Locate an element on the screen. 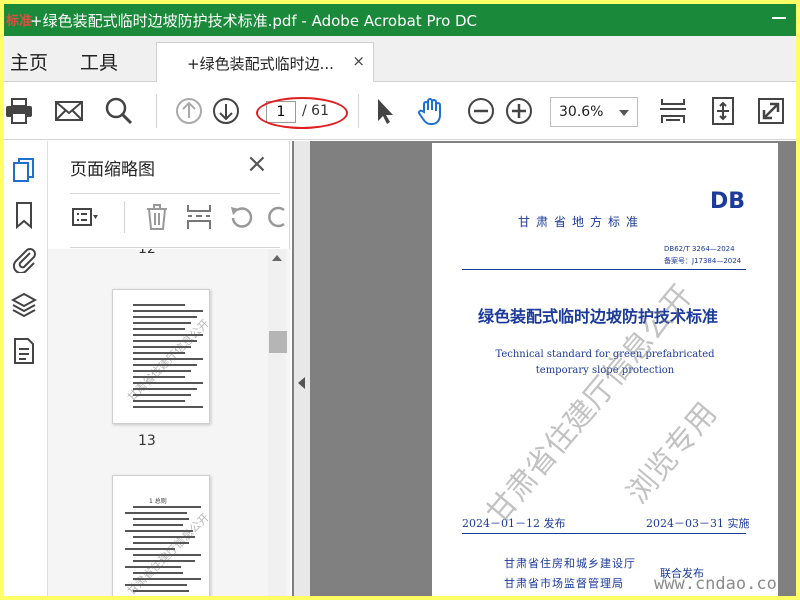  scrollbar-thumb is located at coordinates (278, 342).